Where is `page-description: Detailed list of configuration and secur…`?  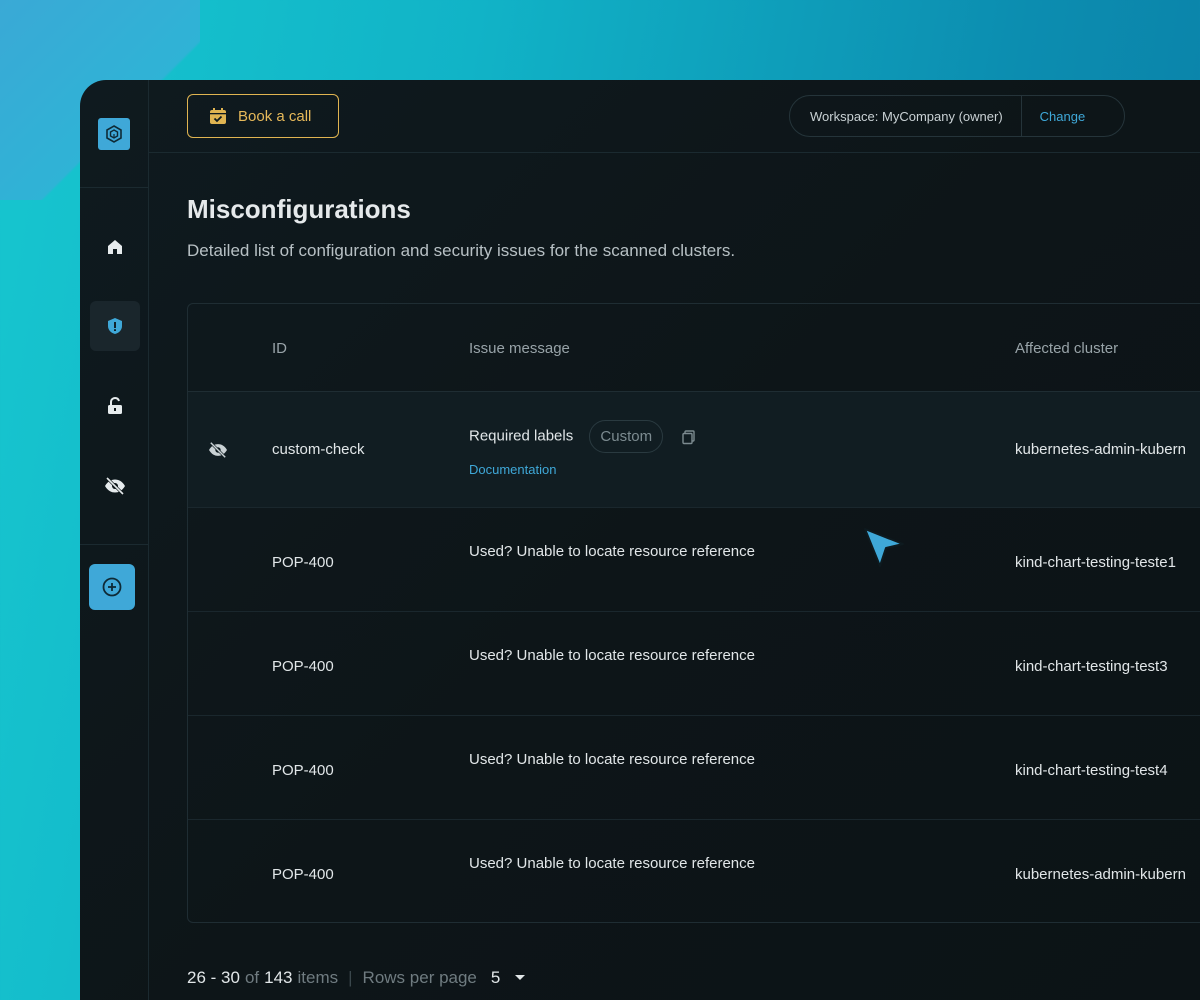
page-description: Detailed list of configuration and secur… is located at coordinates (461, 250).